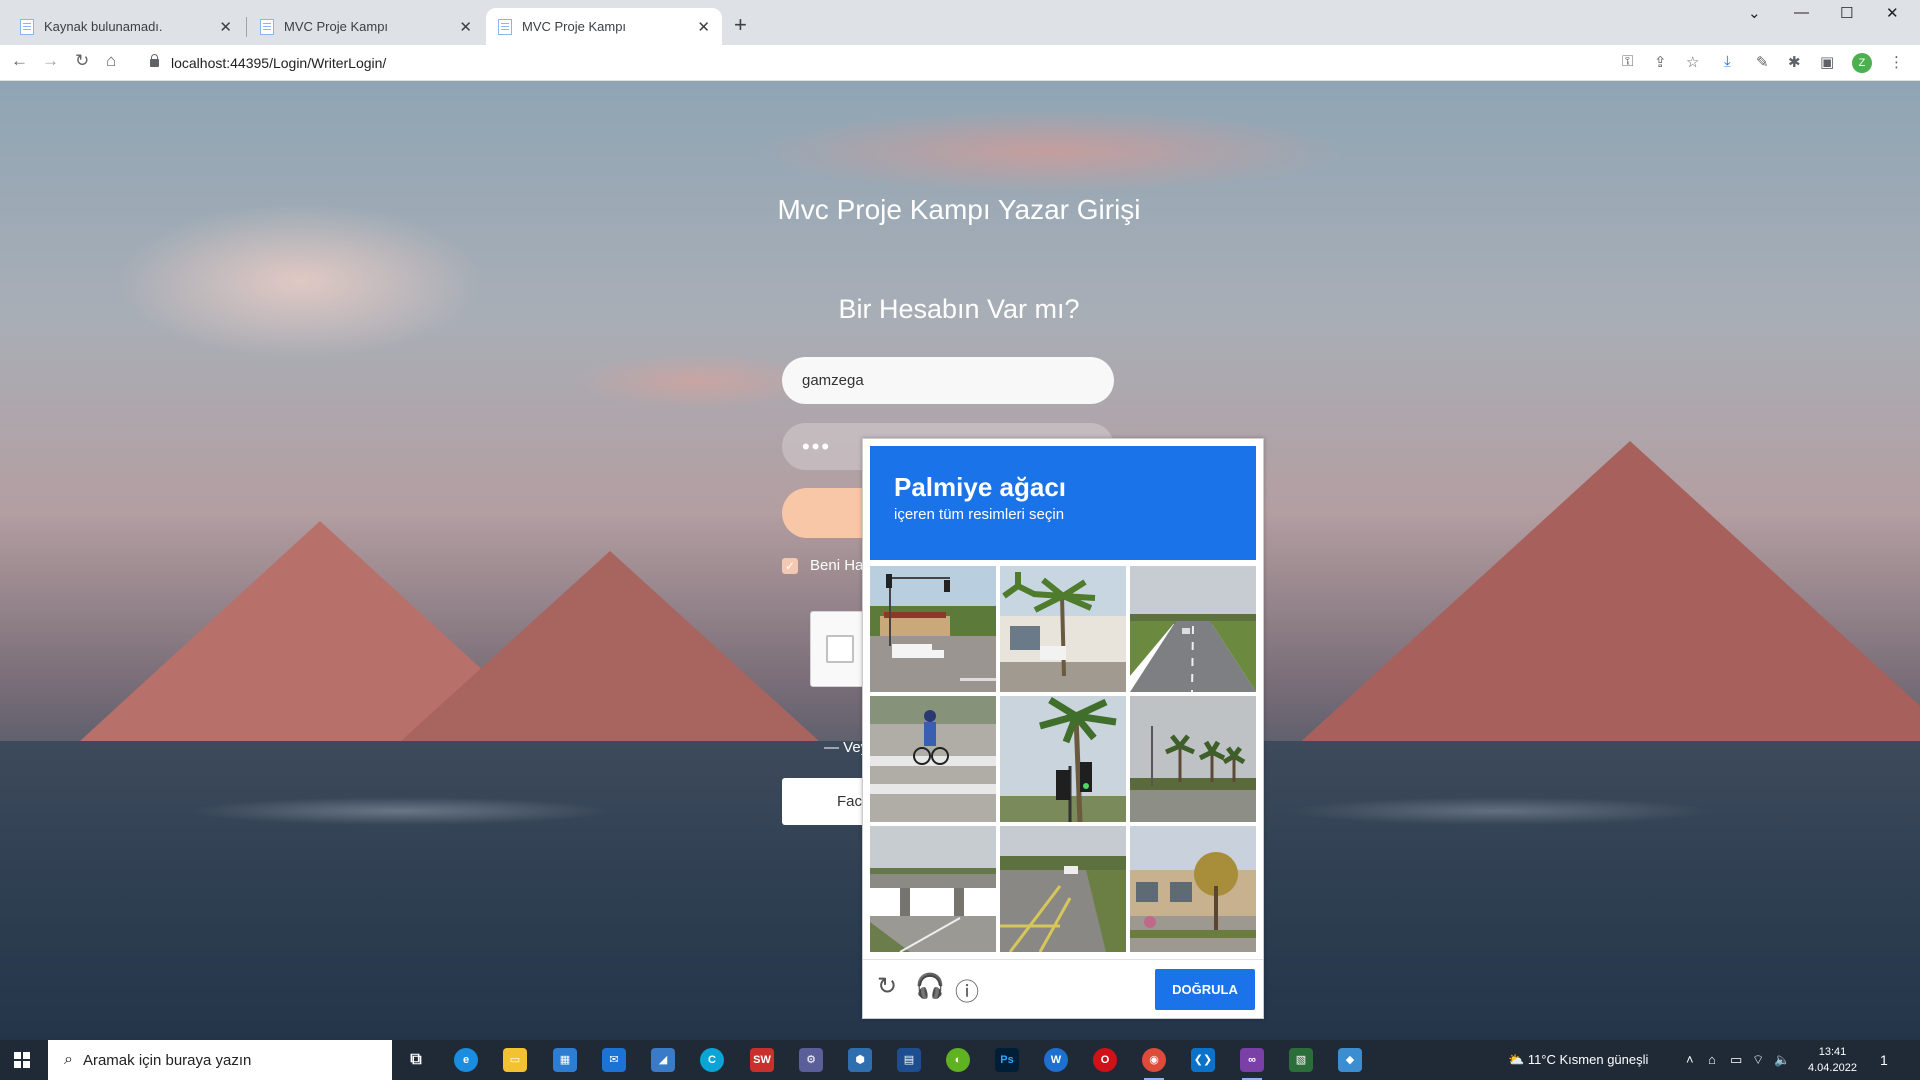  What do you see at coordinates (565, 1060) in the screenshot?
I see `store-icon: ▦` at bounding box center [565, 1060].